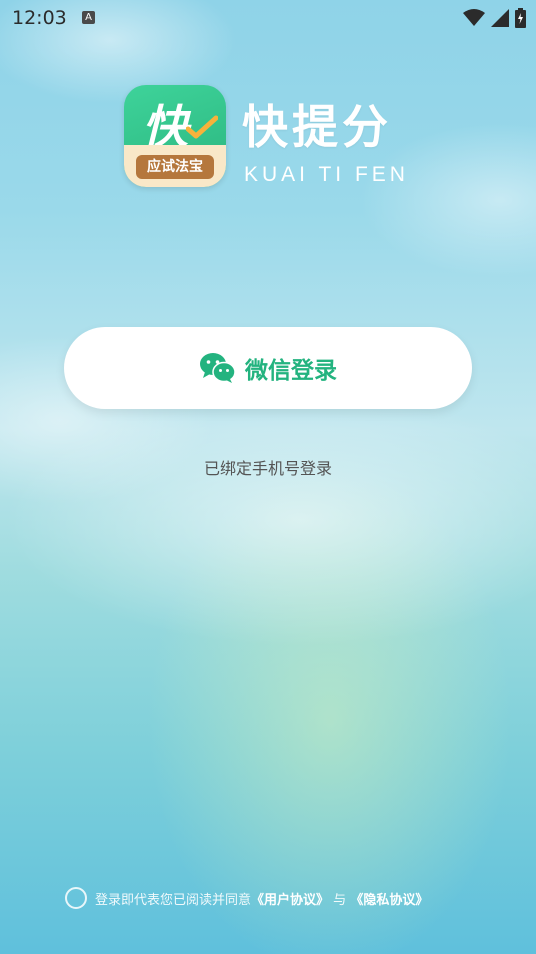 The image size is (536, 954). I want to click on user-agreement-link: 《用户协议》, so click(290, 900).